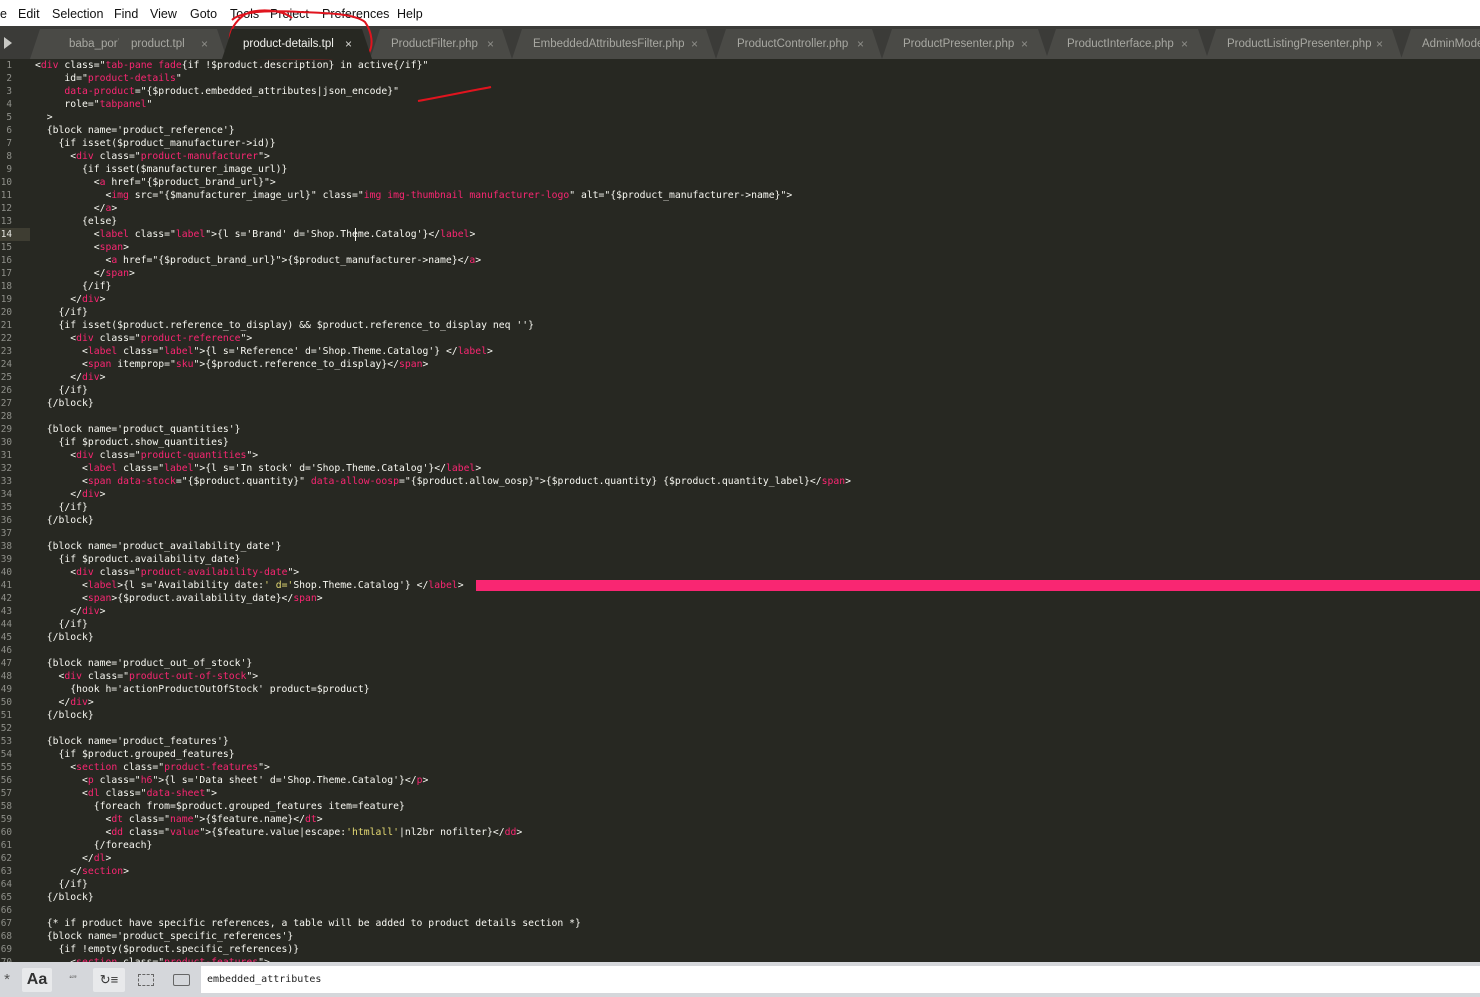 The height and width of the screenshot is (997, 1480). Describe the element at coordinates (740, 338) in the screenshot. I see `code-line: 22 <div class="product-reference">` at that location.